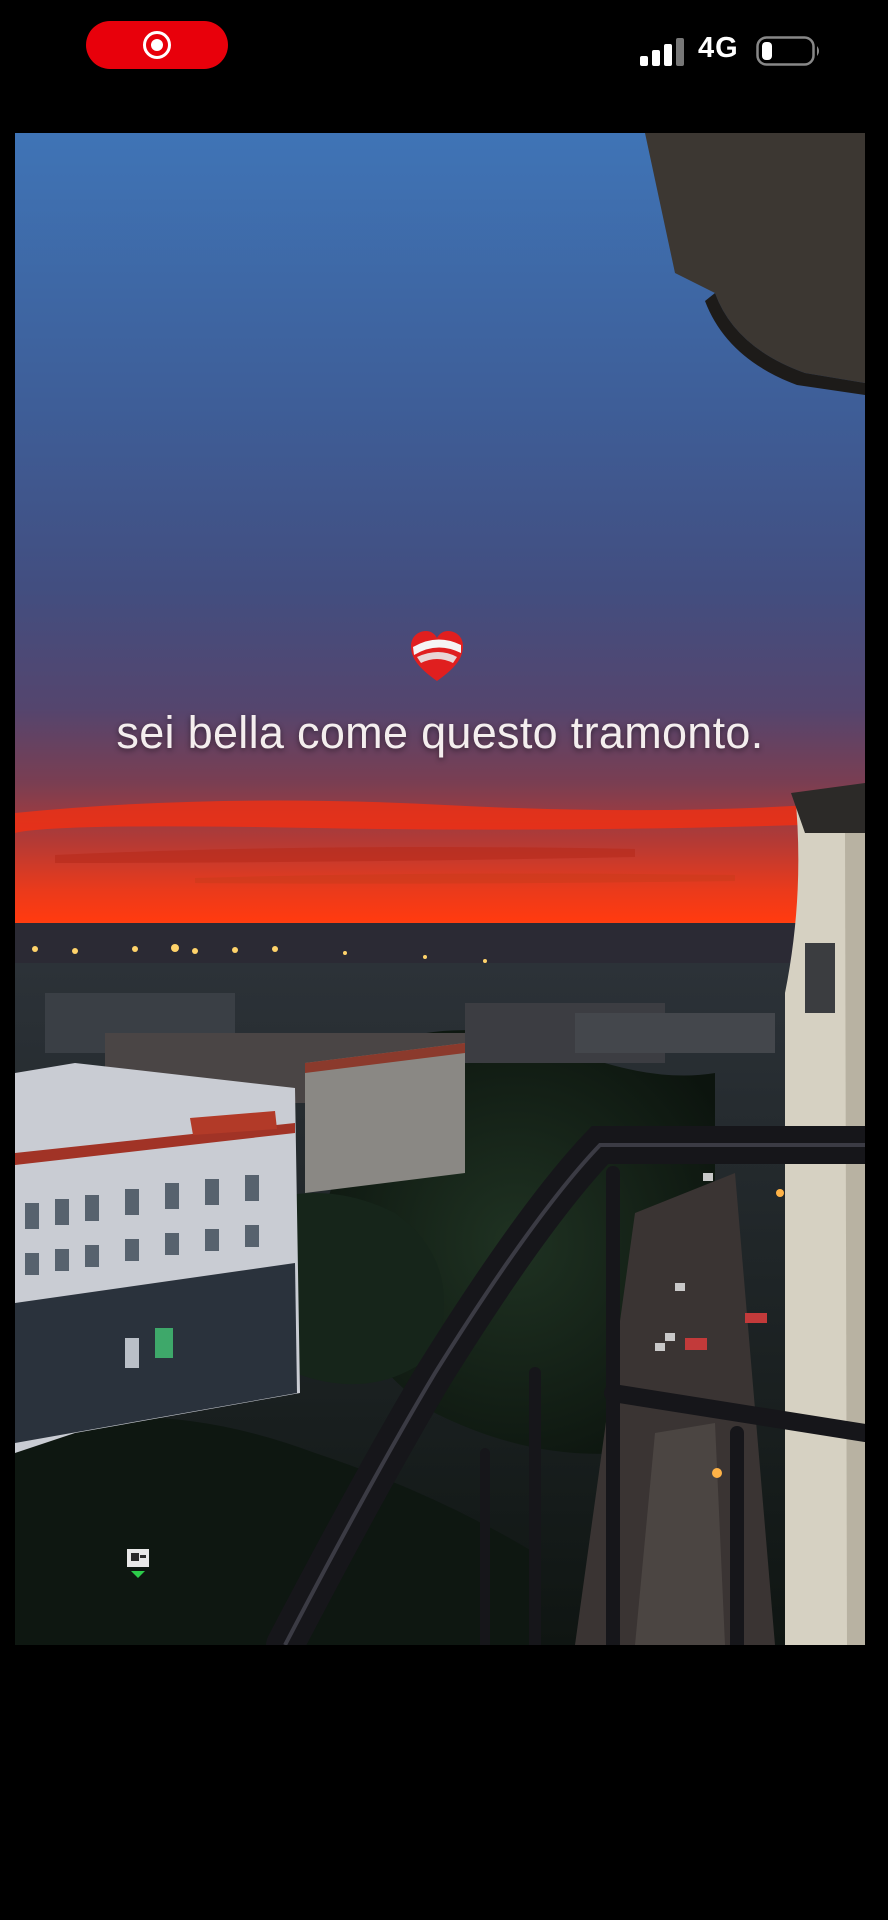 This screenshot has height=1920, width=888. Describe the element at coordinates (718, 48) in the screenshot. I see `network-type: 4G` at that location.